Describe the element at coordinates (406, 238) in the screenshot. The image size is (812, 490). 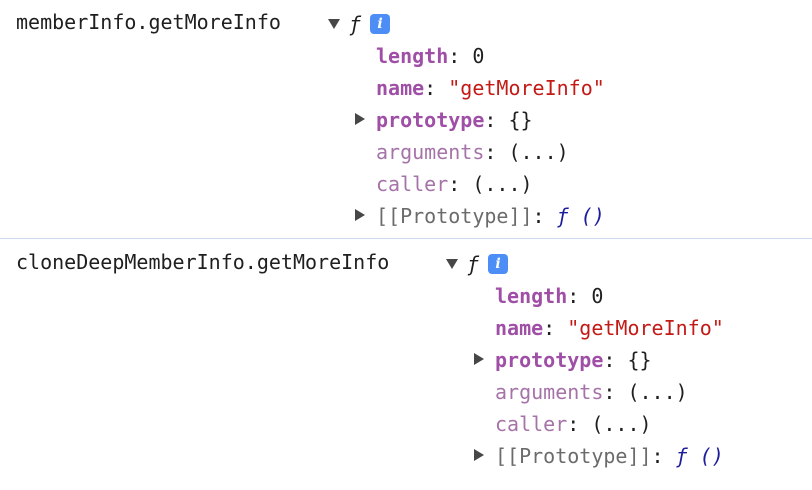
I see `entry-divider` at that location.